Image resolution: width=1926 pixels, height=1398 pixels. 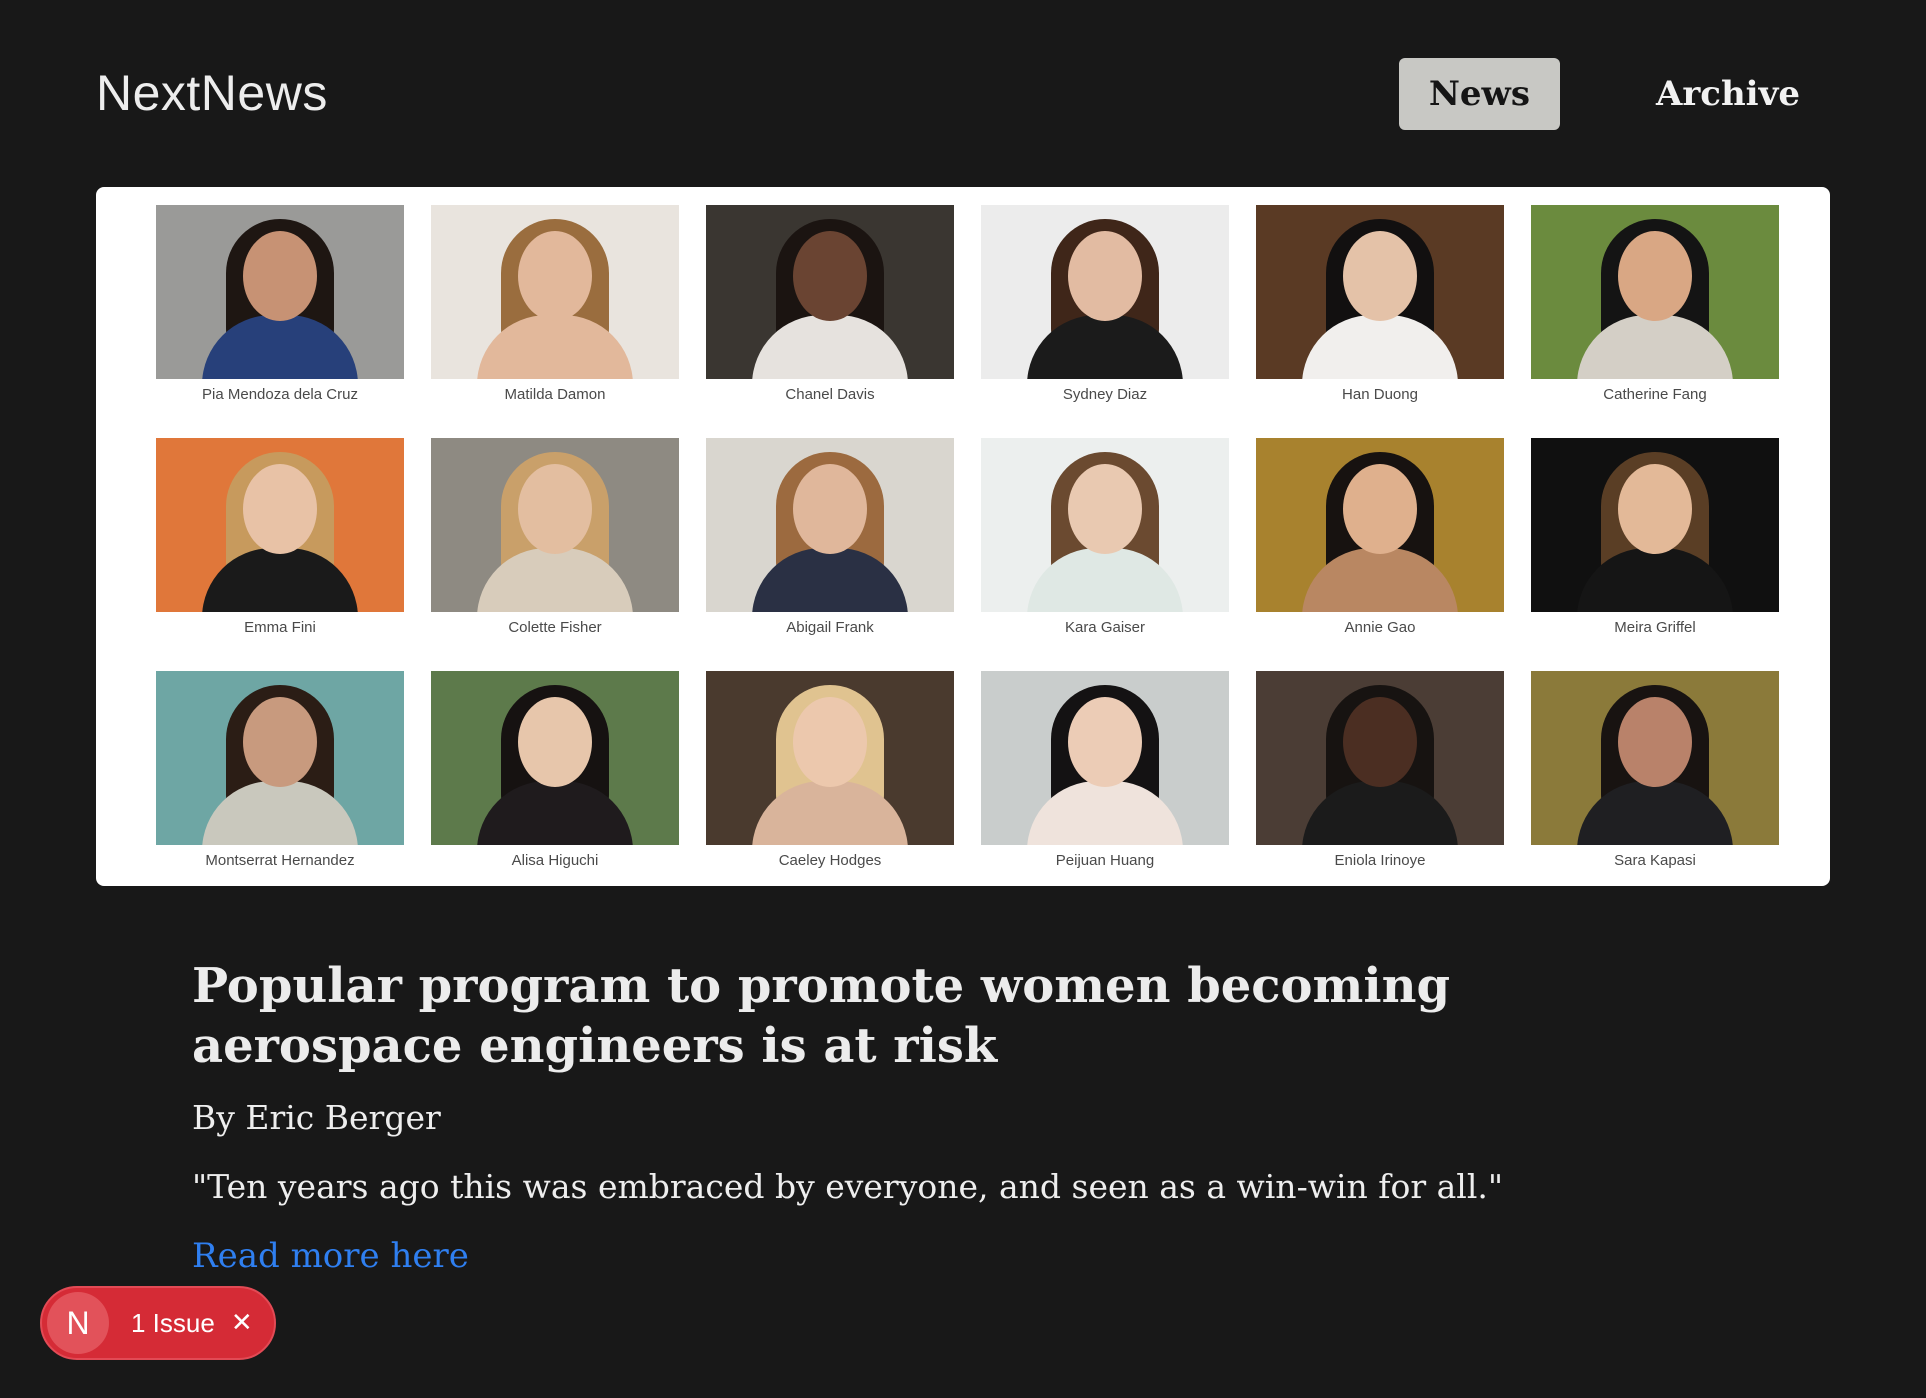 I want to click on portrait-card: Kara Gaiser, so click(x=1105, y=554).